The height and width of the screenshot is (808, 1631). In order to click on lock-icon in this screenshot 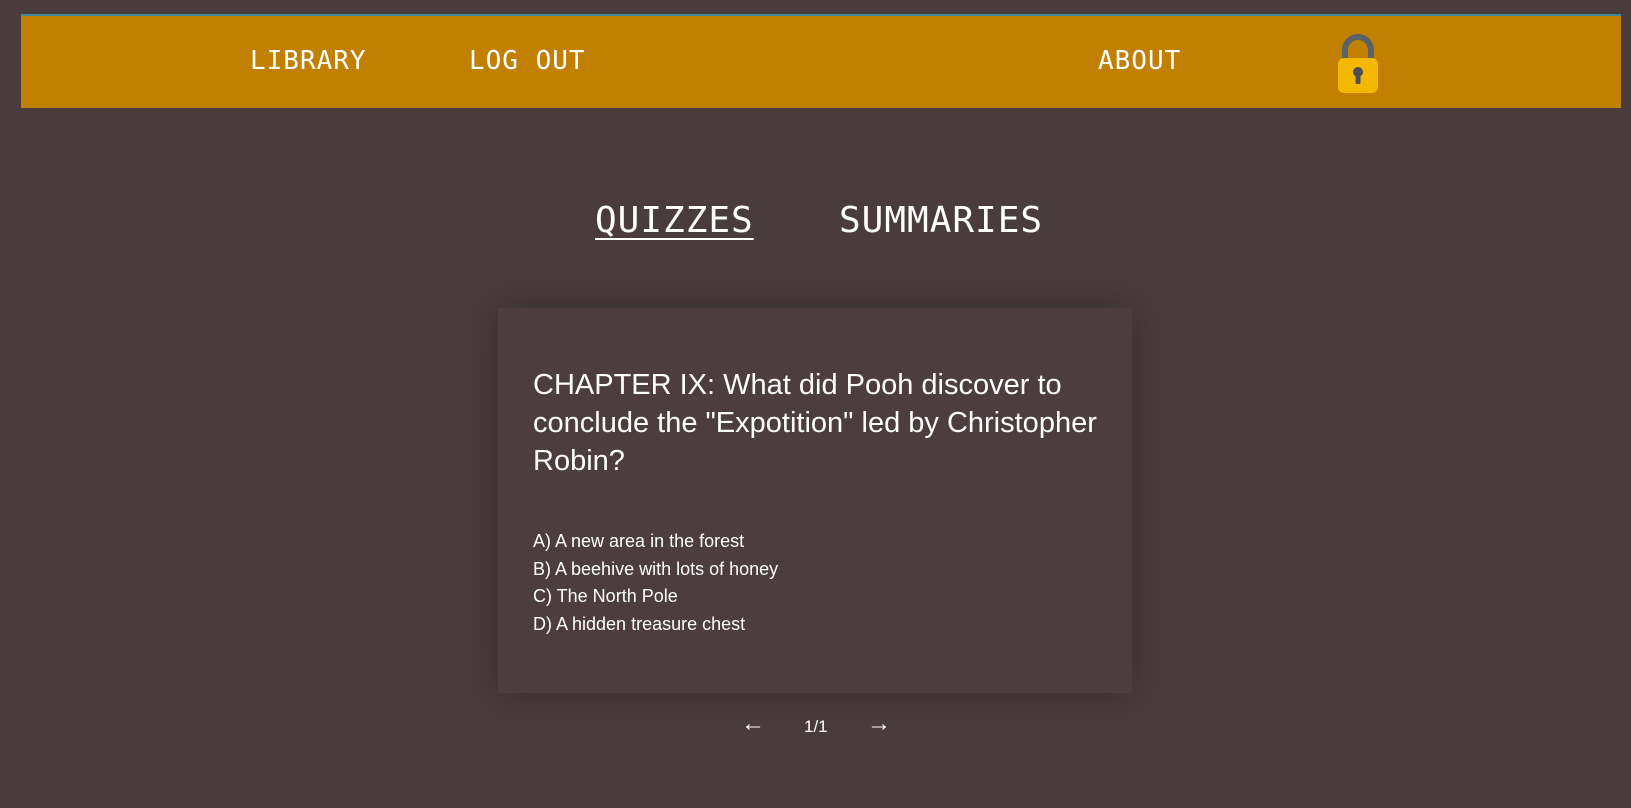, I will do `click(1358, 63)`.